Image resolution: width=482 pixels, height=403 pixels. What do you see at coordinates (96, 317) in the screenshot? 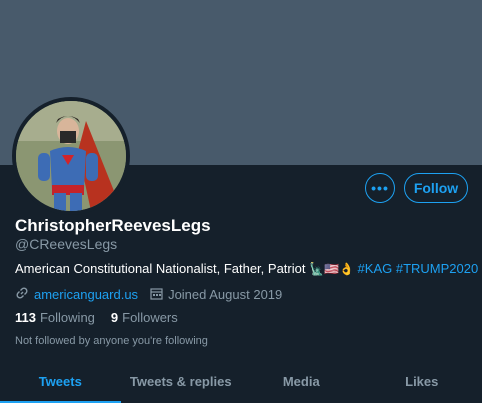
I see `follow-counts: 113 Following 9 Followers` at bounding box center [96, 317].